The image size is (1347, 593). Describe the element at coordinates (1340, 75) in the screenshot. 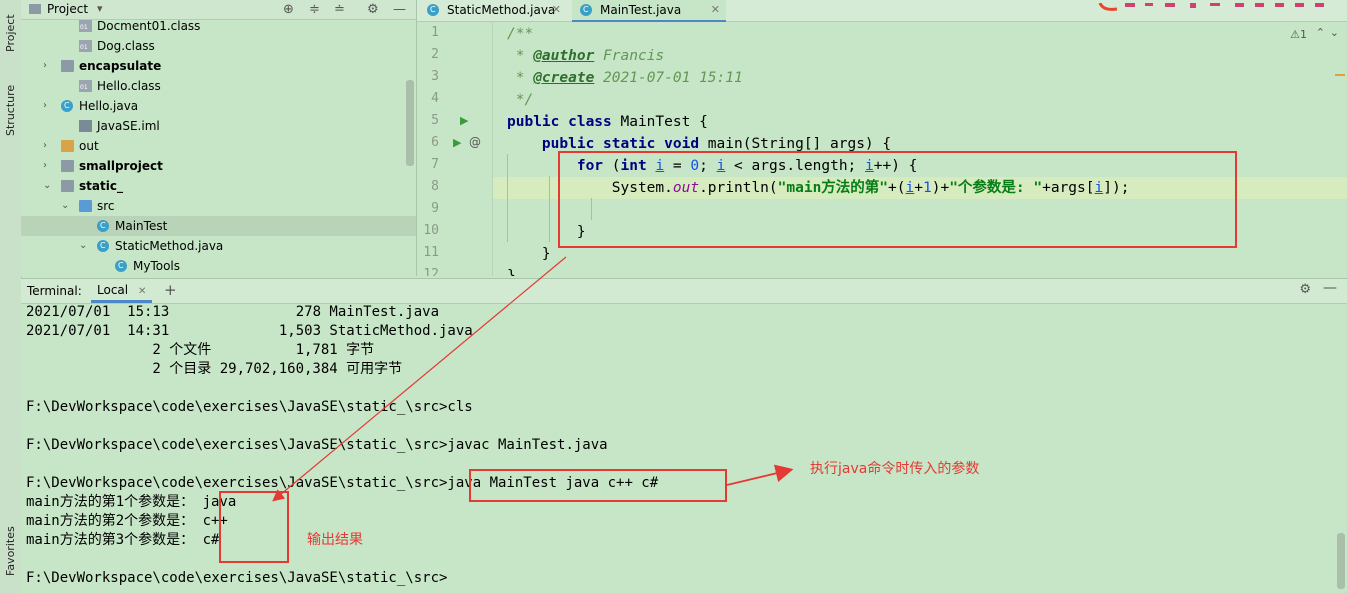

I see `error-stripe-marker` at that location.